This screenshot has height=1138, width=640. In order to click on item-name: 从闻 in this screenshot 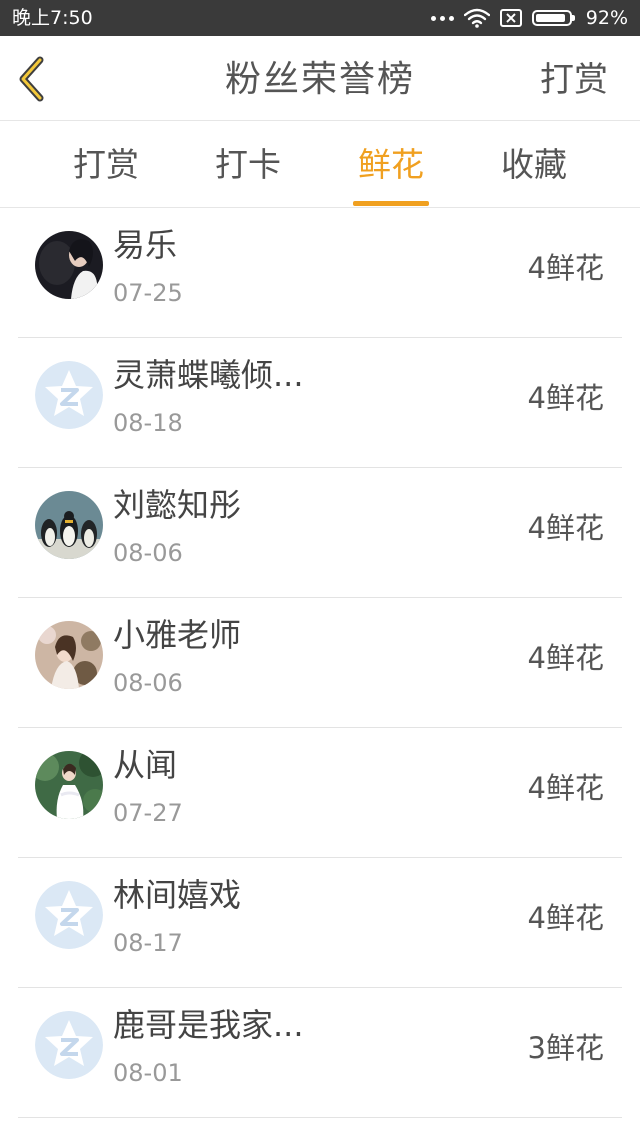, I will do `click(145, 765)`.